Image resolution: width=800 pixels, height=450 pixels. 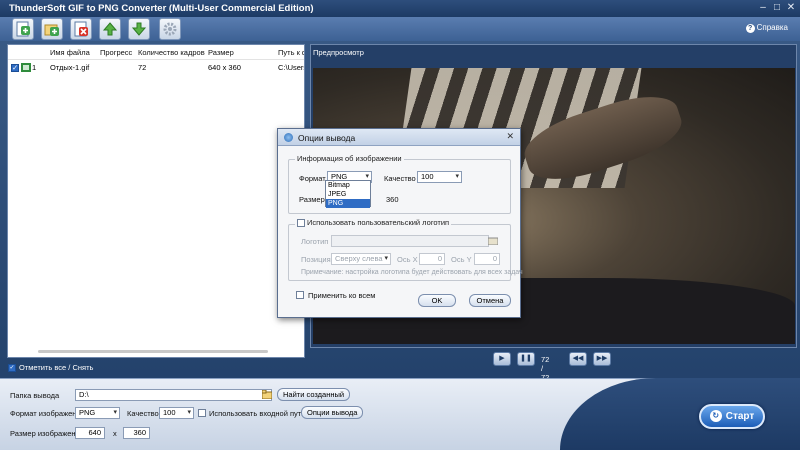 I want to click on add-files-button, so click(x=23, y=29).